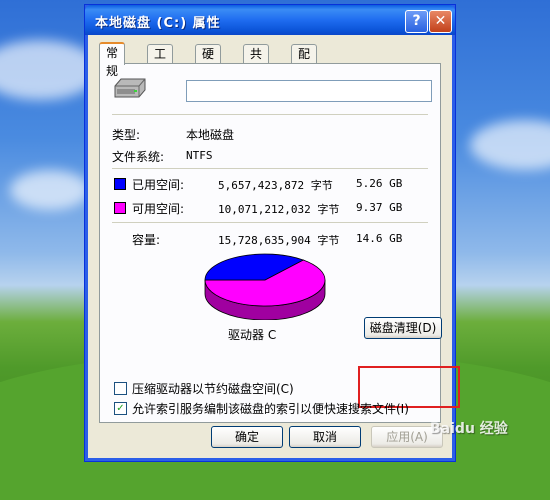  What do you see at coordinates (275, 185) in the screenshot?
I see `used-space-bytes: 5,657,423,872 字节` at bounding box center [275, 185].